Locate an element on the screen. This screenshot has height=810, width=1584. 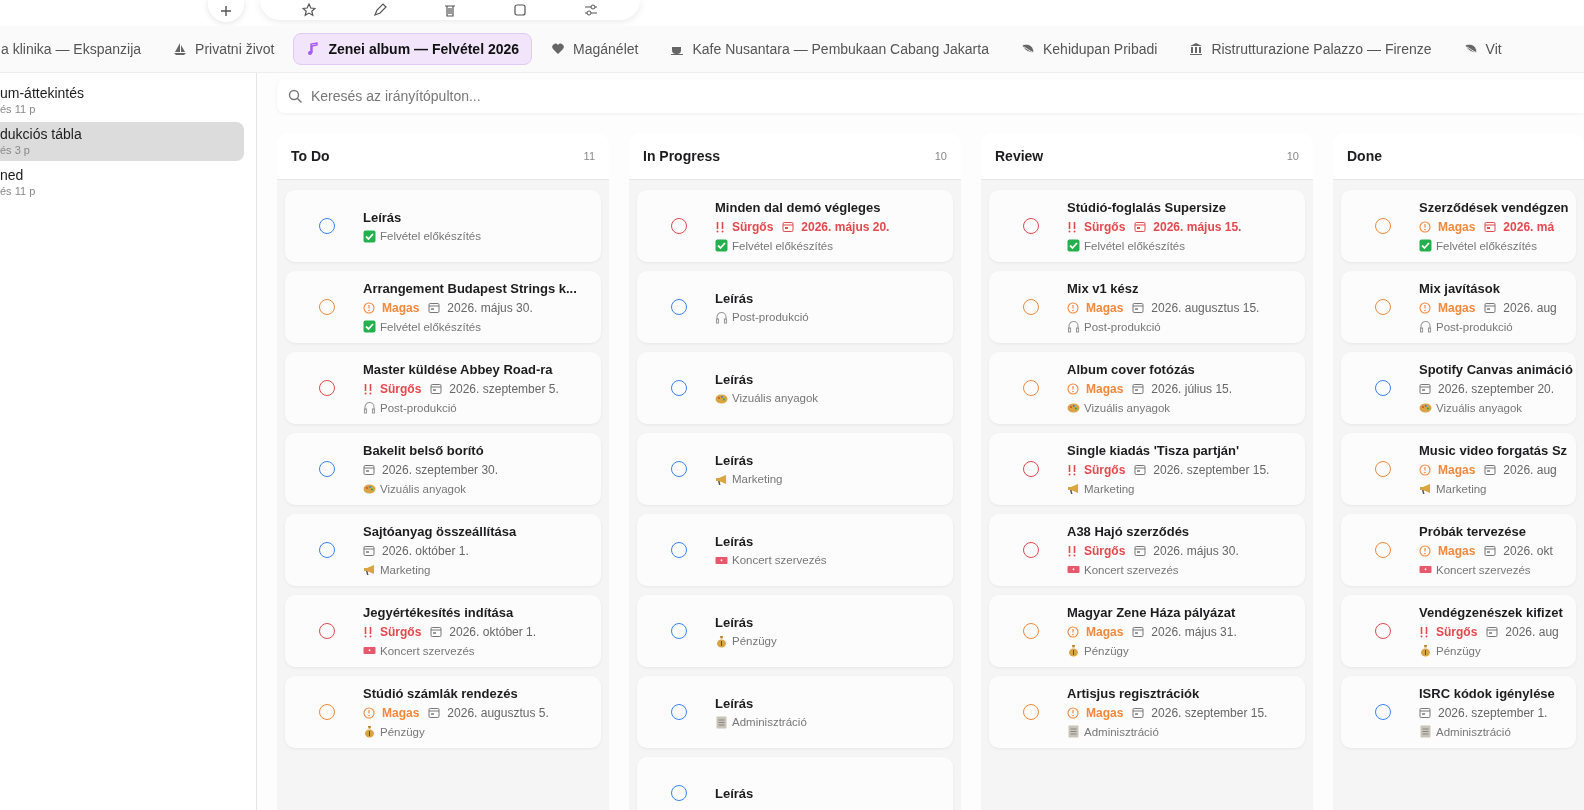
project-tab: Magánélet is located at coordinates (595, 49).